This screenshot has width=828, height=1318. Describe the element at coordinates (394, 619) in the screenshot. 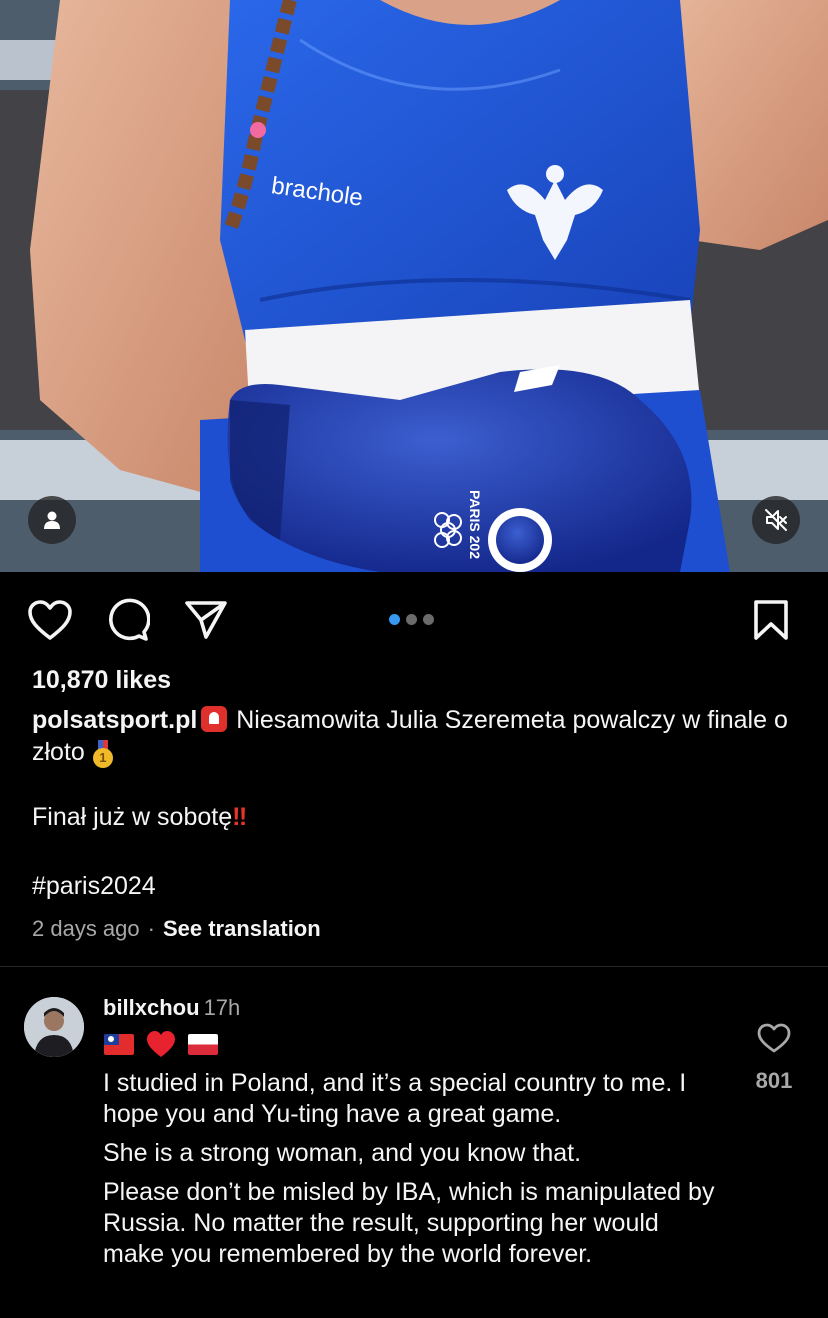

I see `carousel-dot-active` at that location.